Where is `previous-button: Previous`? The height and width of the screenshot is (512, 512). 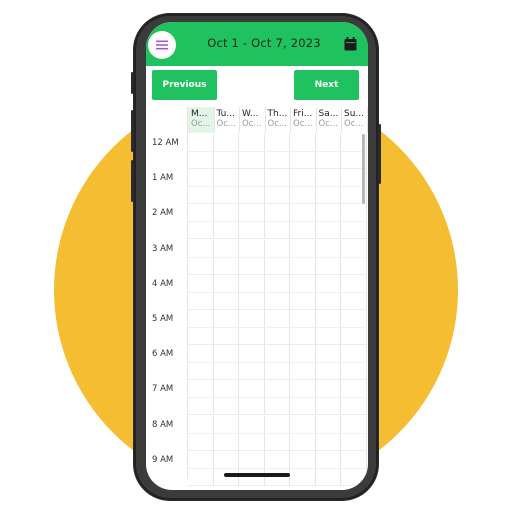 previous-button: Previous is located at coordinates (184, 85).